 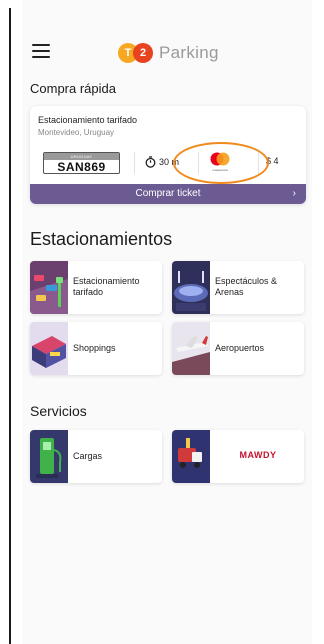 I want to click on services-title: Servicios, so click(x=58, y=411).